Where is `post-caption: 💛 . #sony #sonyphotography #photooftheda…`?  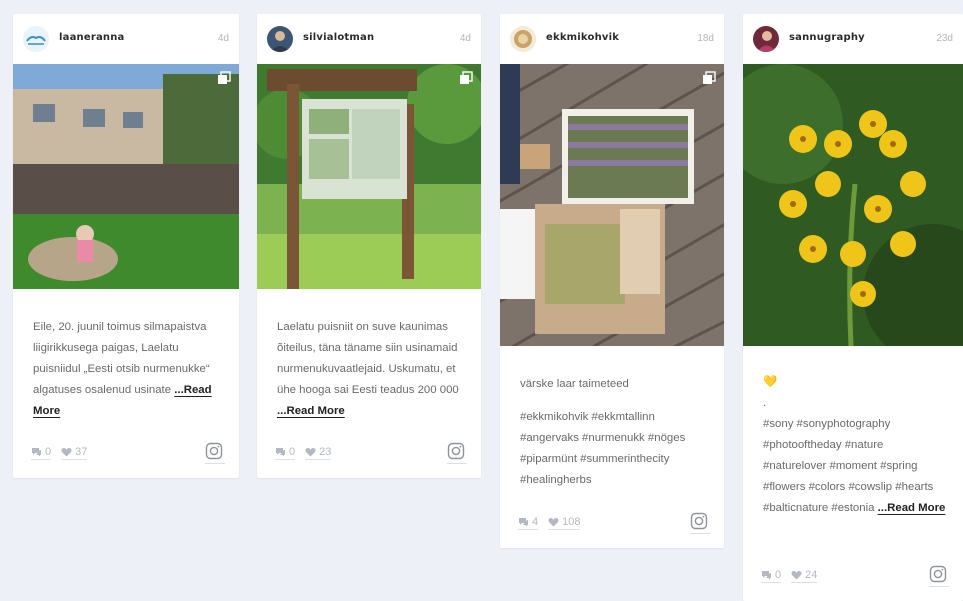 post-caption: 💛 . #sony #sonyphotography #photooftheda… is located at coordinates (856, 445).